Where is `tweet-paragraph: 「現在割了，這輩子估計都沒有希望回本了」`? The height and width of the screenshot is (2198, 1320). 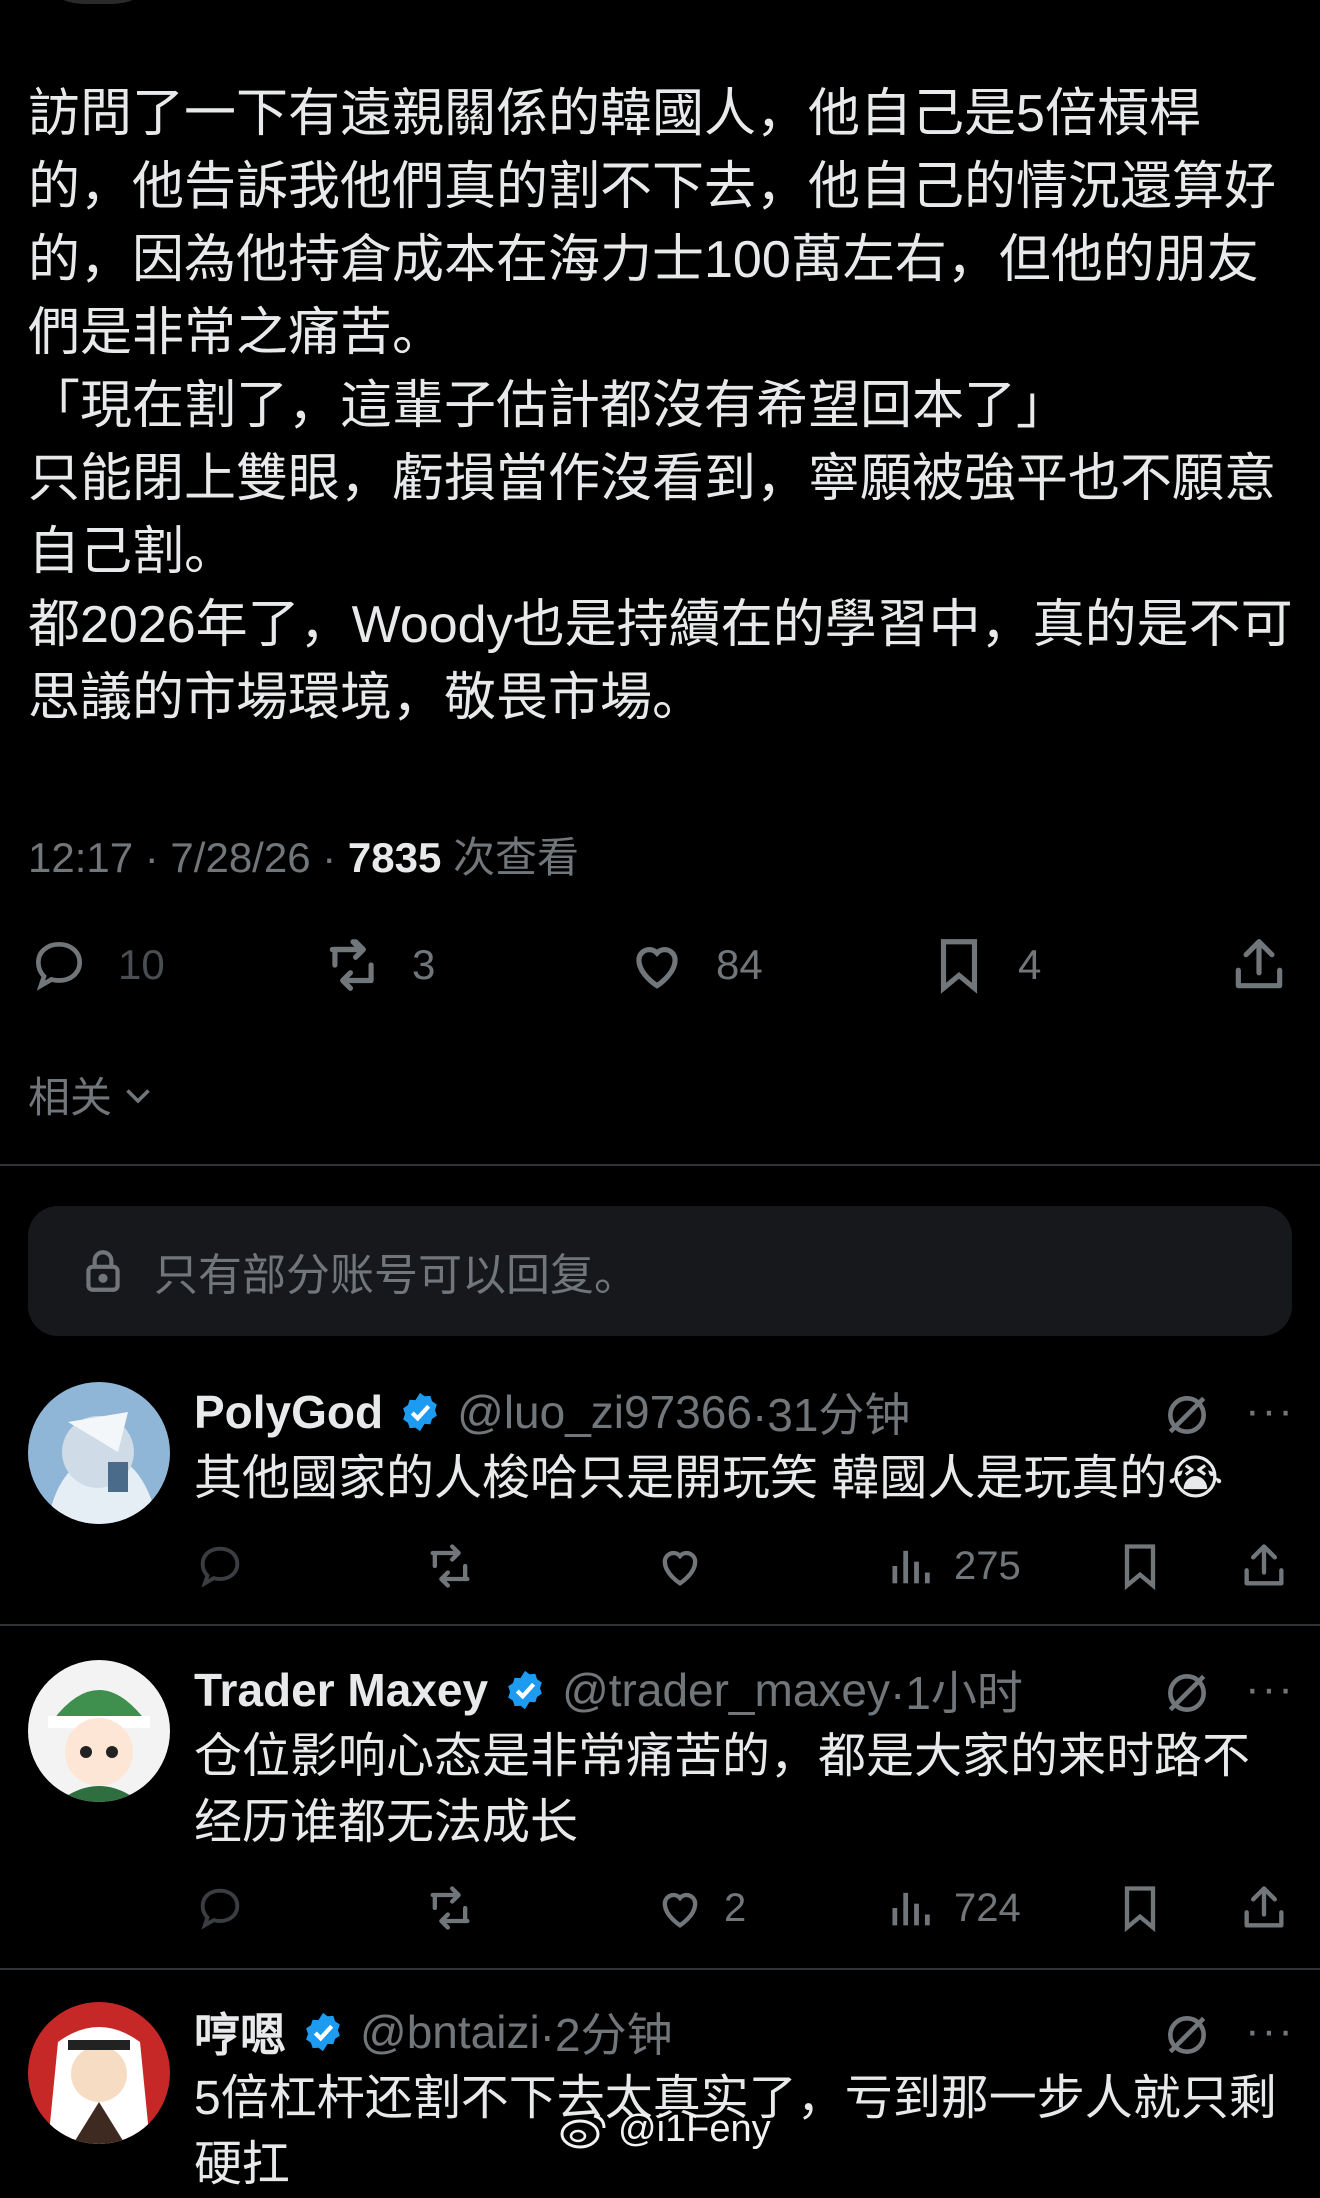
tweet-paragraph: 「現在割了，這輩子估計都沒有希望回本了」 is located at coordinates (548, 406).